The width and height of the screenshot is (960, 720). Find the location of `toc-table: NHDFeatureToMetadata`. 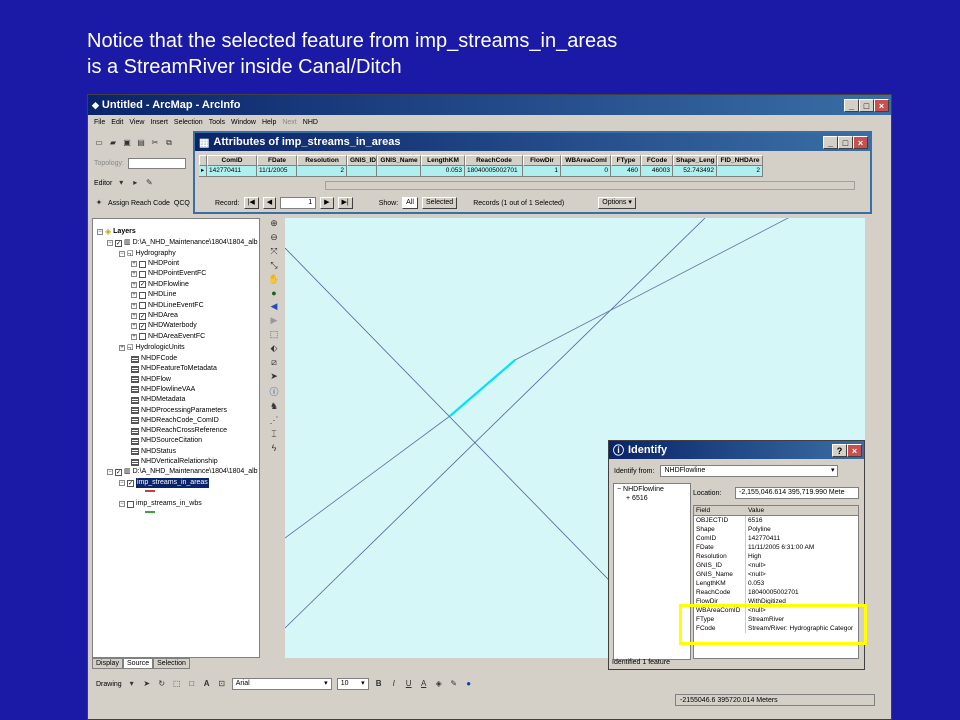

toc-table: NHDFeatureToMetadata is located at coordinates (174, 369).